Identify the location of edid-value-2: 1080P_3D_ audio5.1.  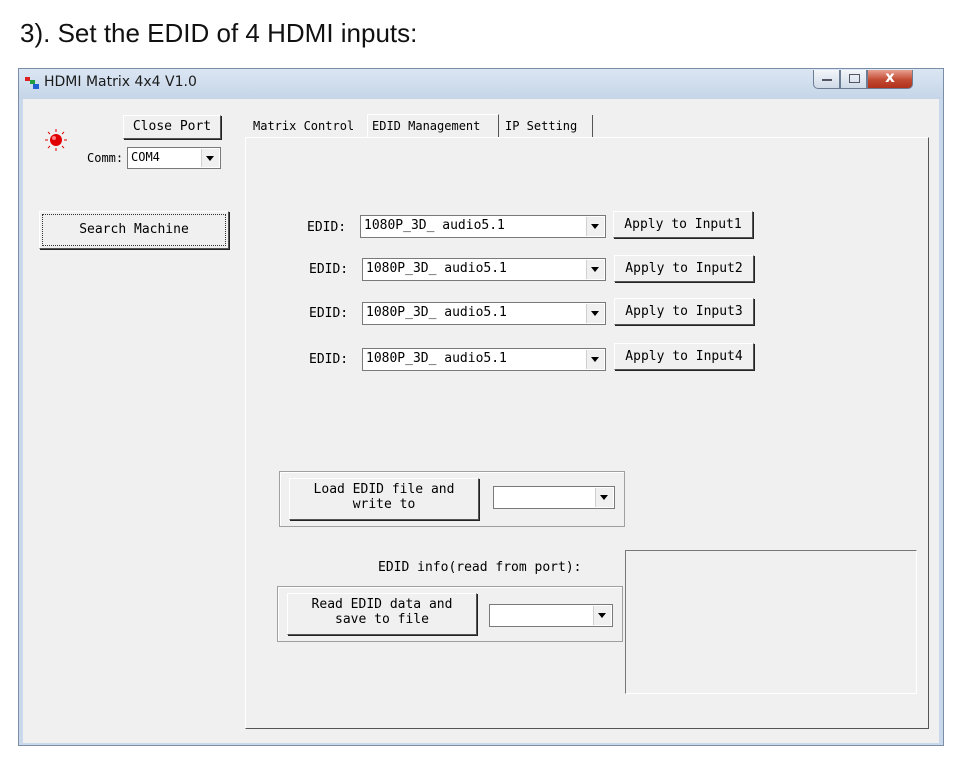
(436, 268).